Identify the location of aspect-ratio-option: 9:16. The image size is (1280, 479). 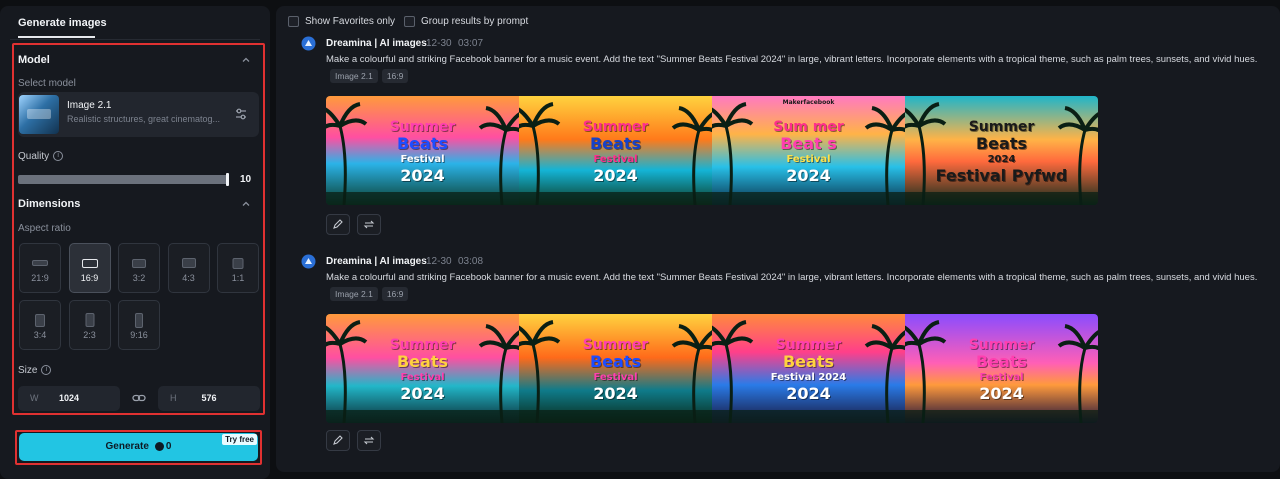
(139, 325).